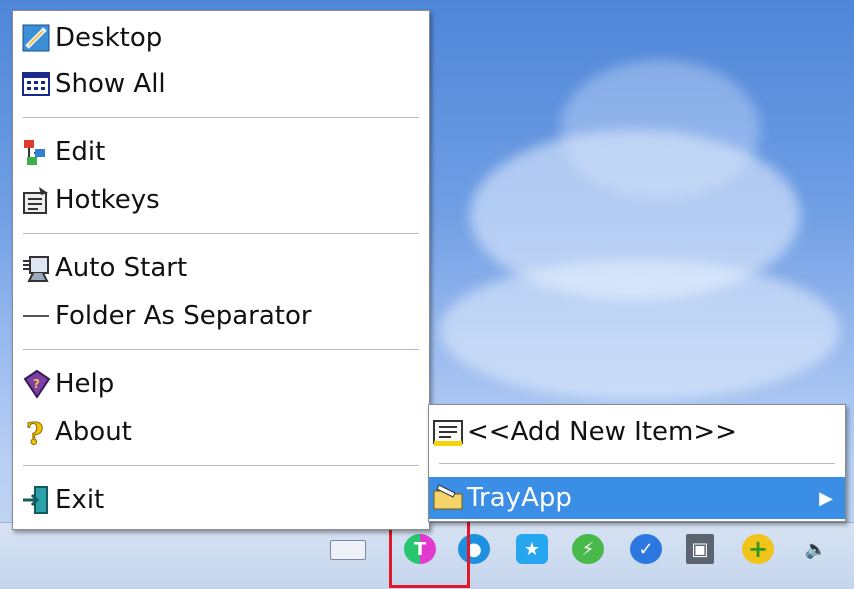 The width and height of the screenshot is (854, 589). I want to click on menu-item-show-all: Show All, so click(221, 84).